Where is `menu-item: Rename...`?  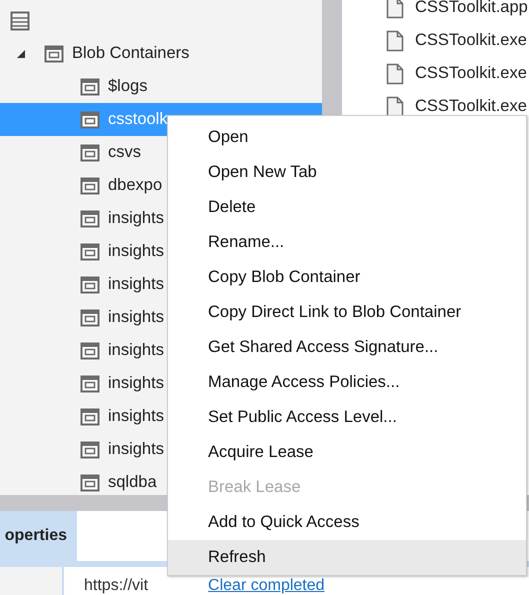 menu-item: Rename... is located at coordinates (347, 242).